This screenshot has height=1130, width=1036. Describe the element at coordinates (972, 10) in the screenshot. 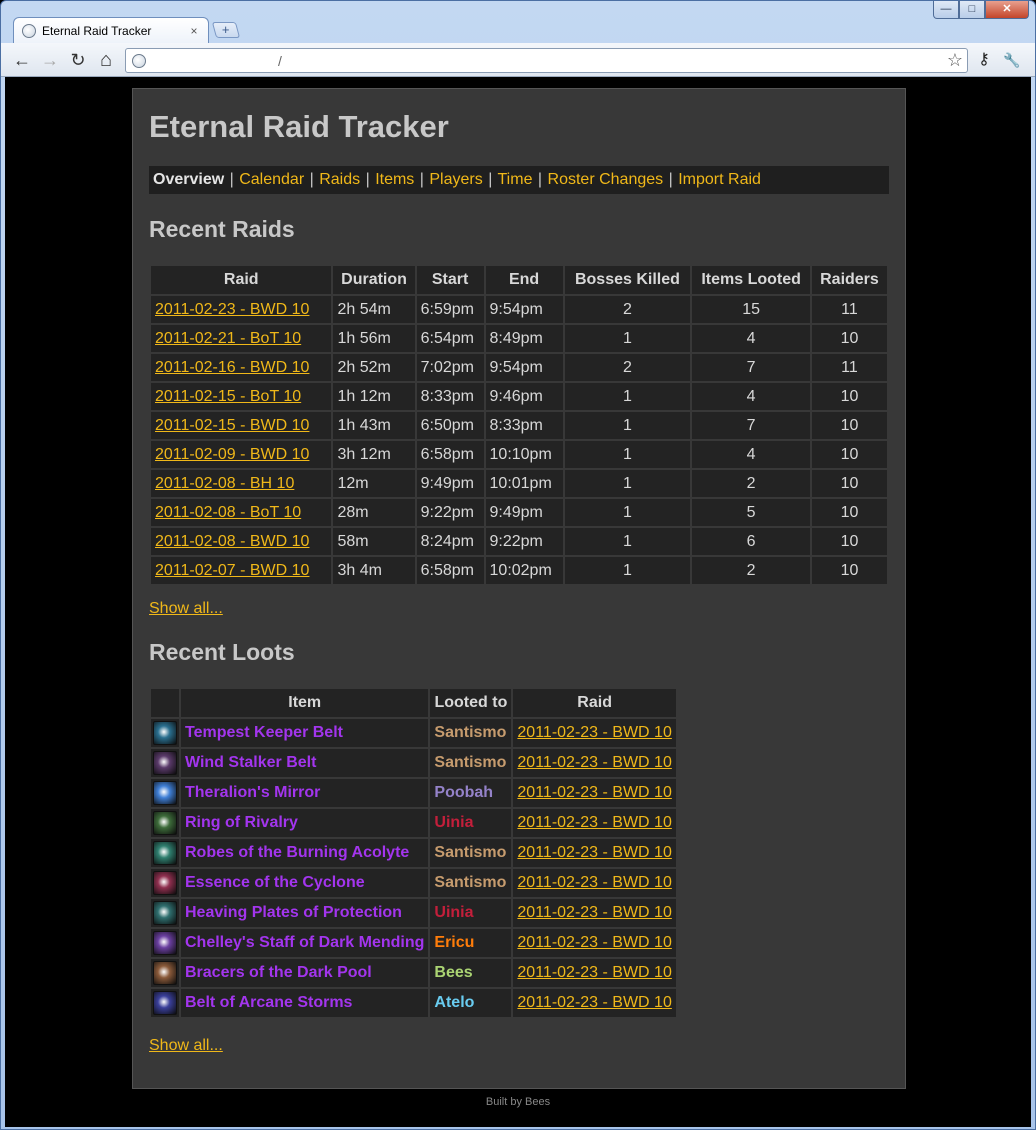

I see `maximize-button: □` at that location.